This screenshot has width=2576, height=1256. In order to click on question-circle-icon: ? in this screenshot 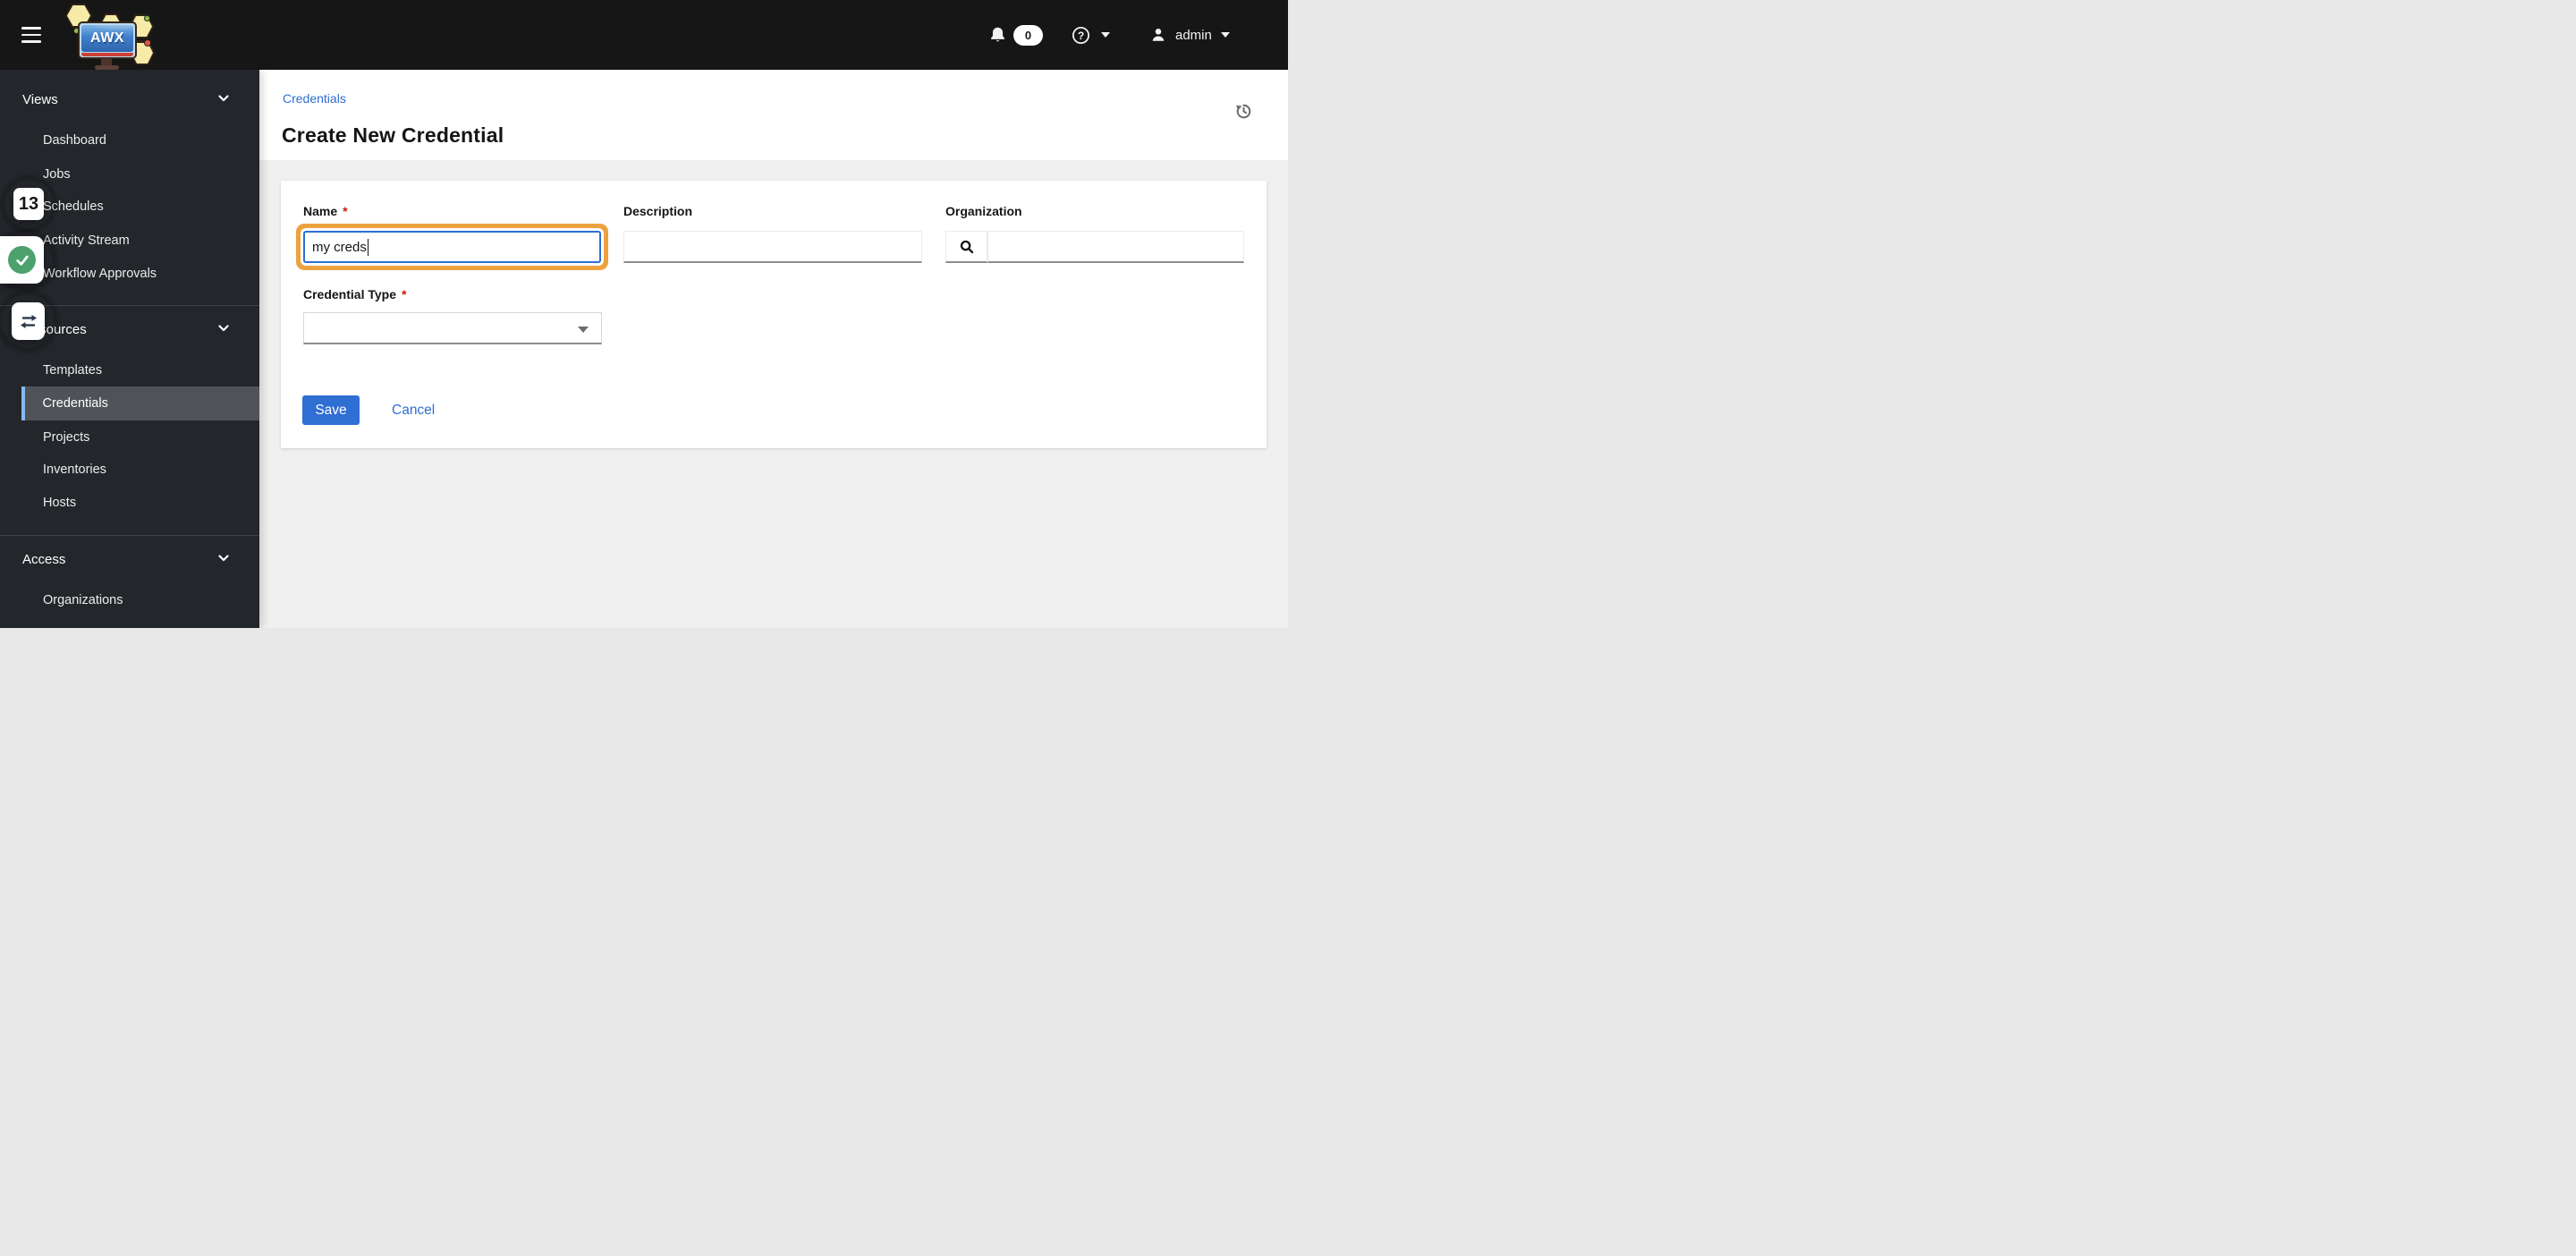, I will do `click(1081, 35)`.